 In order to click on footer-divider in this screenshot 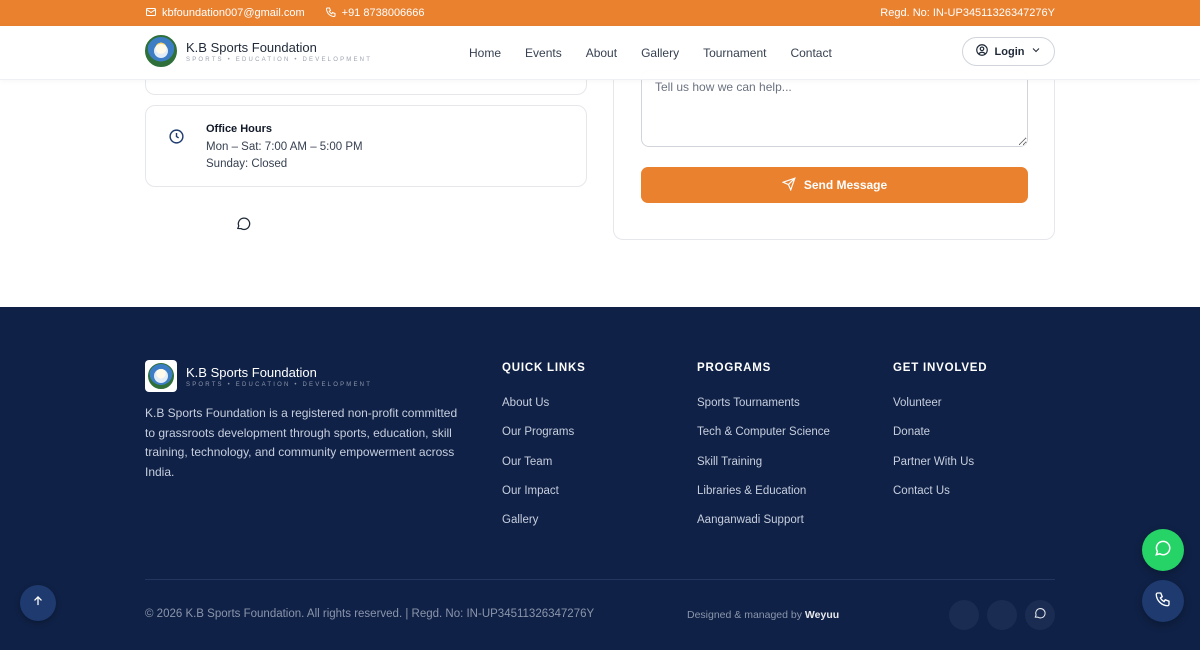, I will do `click(600, 579)`.